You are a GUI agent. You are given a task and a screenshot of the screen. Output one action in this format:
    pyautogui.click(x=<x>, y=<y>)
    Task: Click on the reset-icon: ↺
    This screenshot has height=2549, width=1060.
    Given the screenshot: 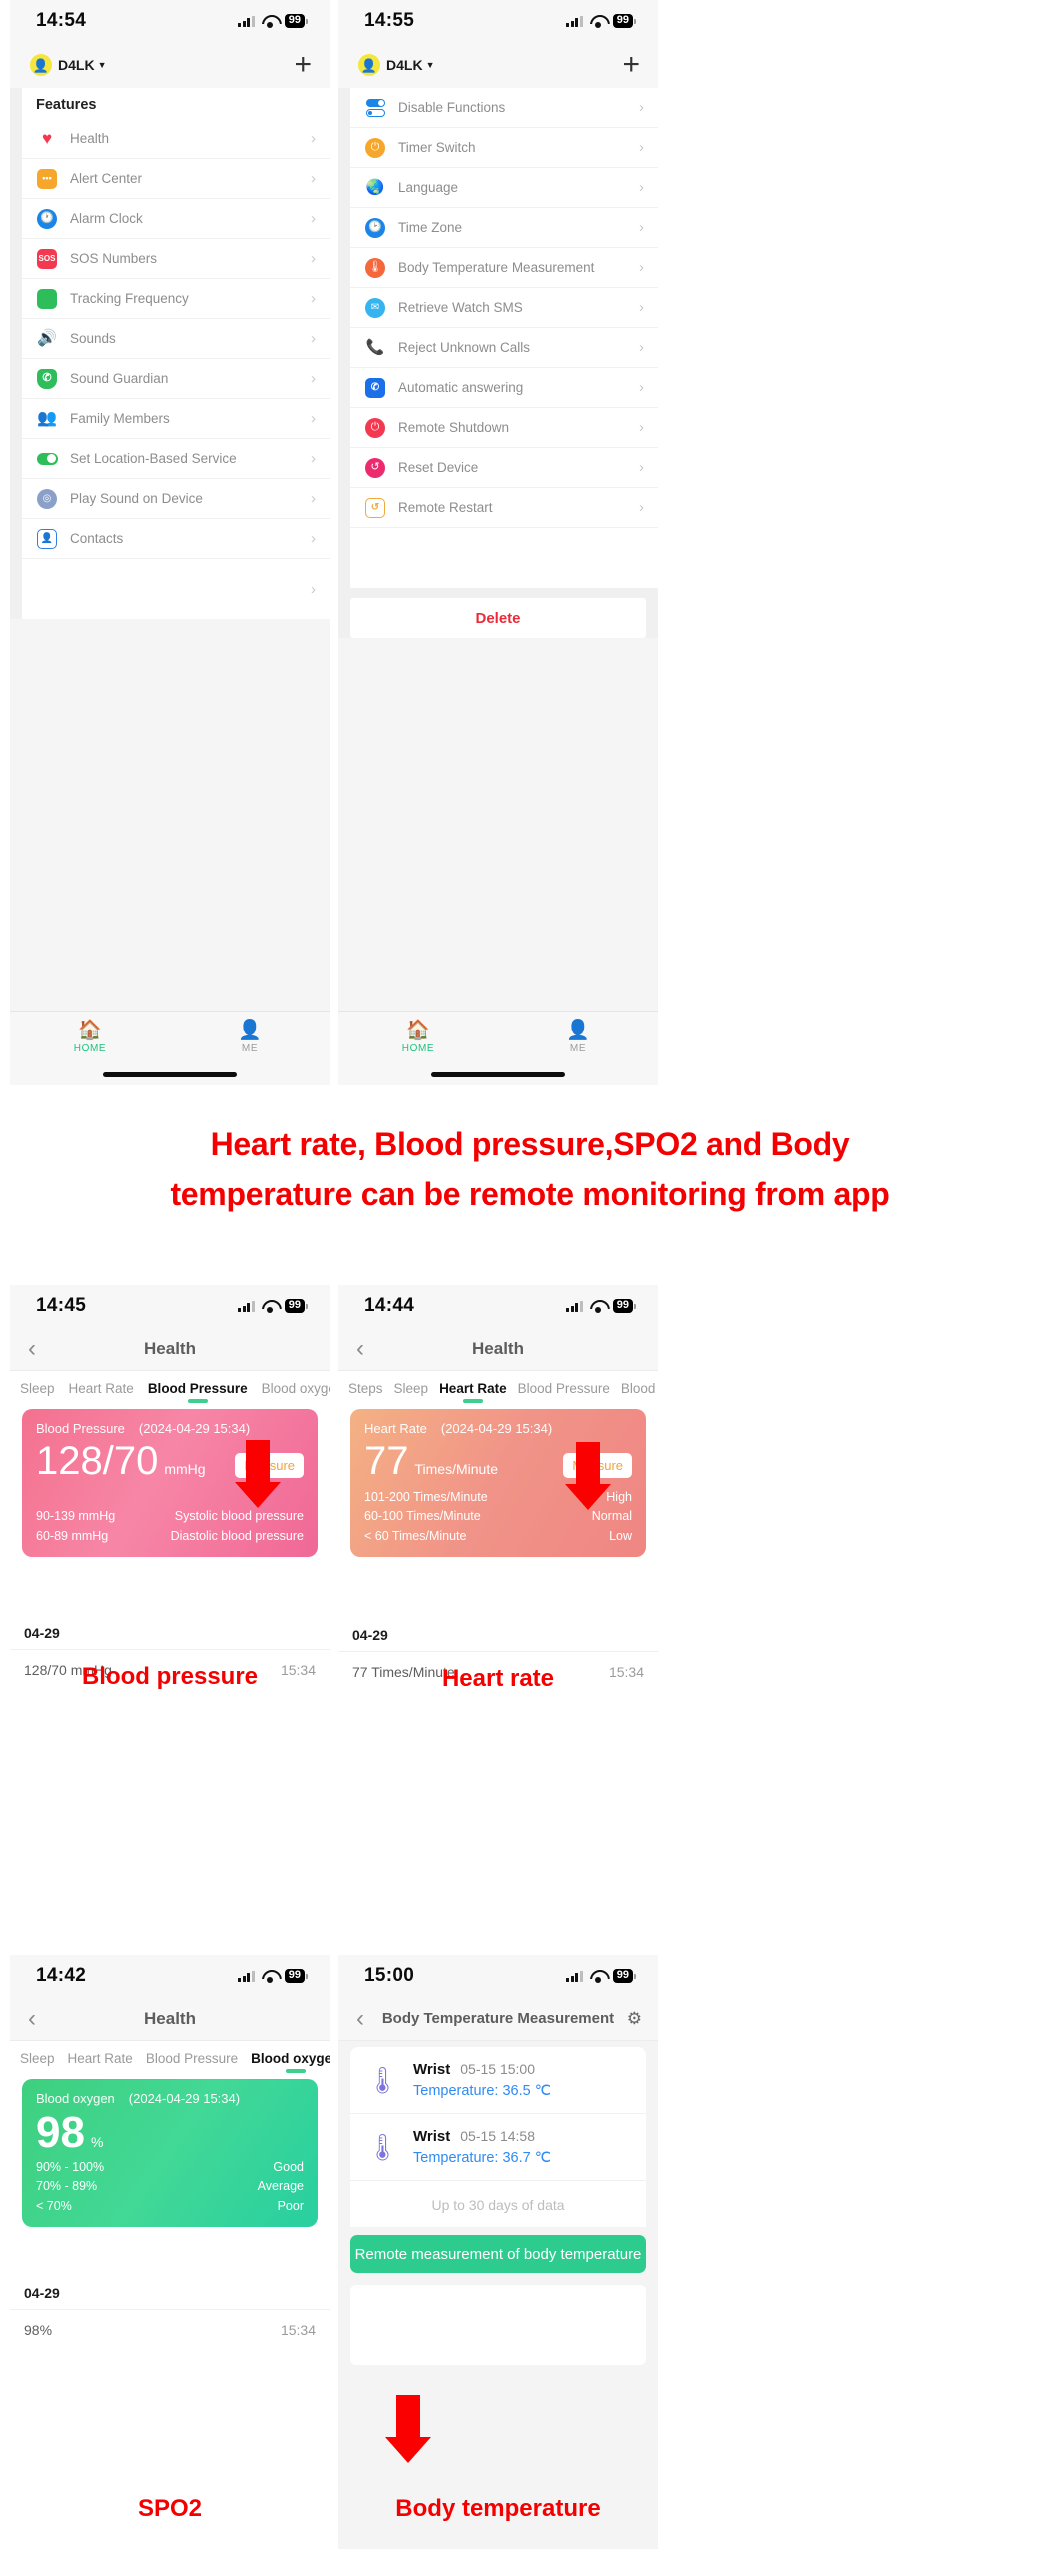 What is the action you would take?
    pyautogui.click(x=375, y=468)
    